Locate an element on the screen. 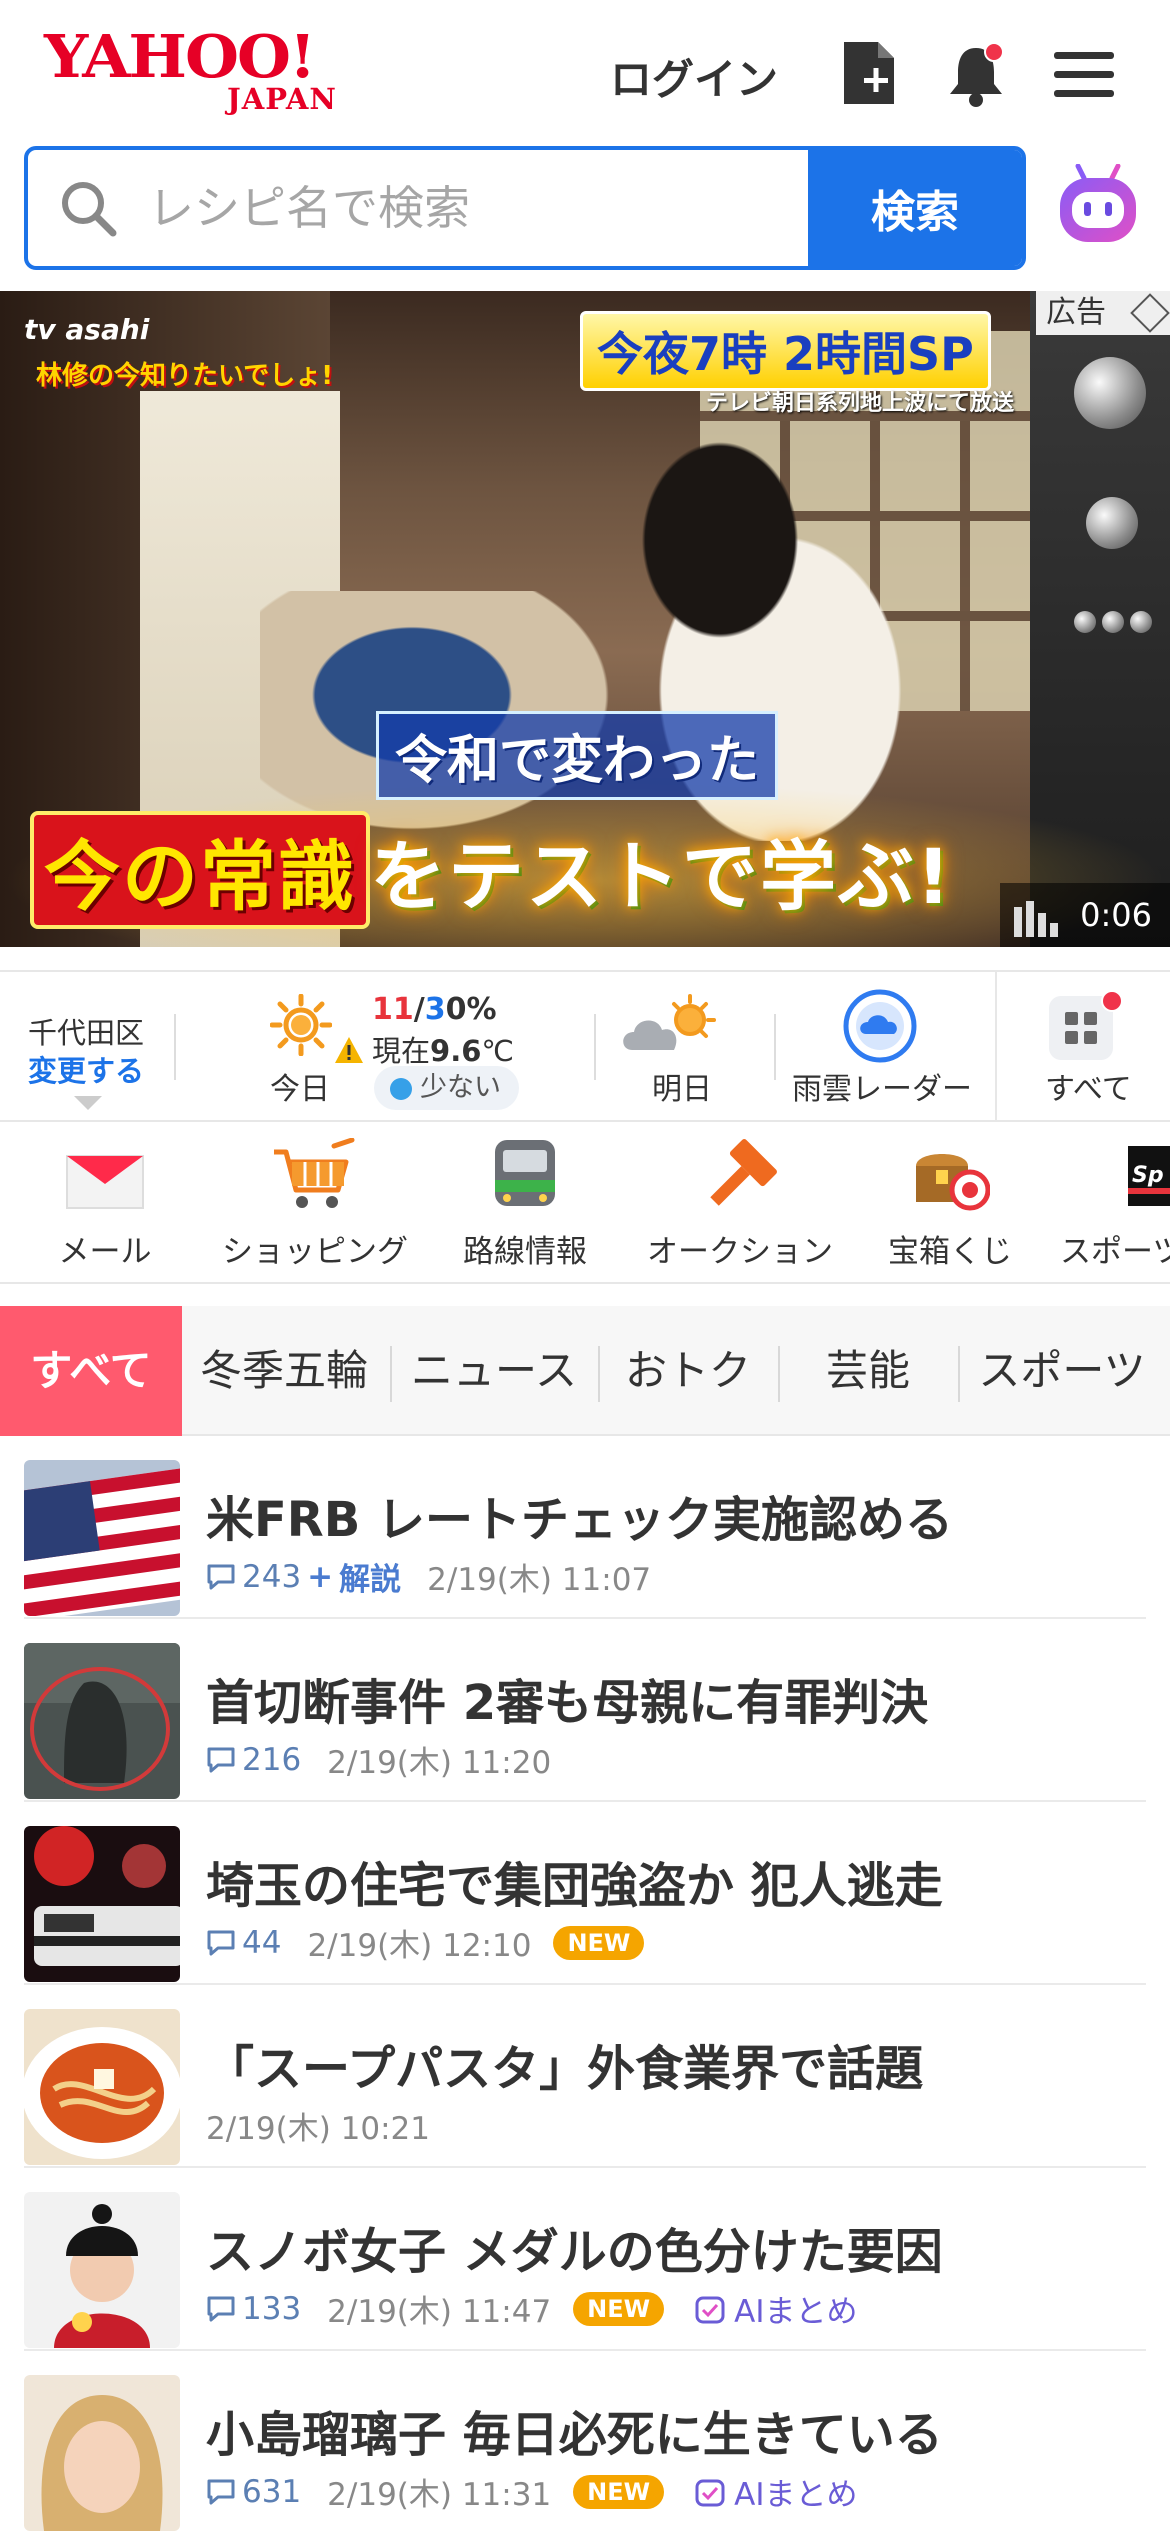  service-treasure-lottery: 宝箱くじ is located at coordinates (950, 1203).